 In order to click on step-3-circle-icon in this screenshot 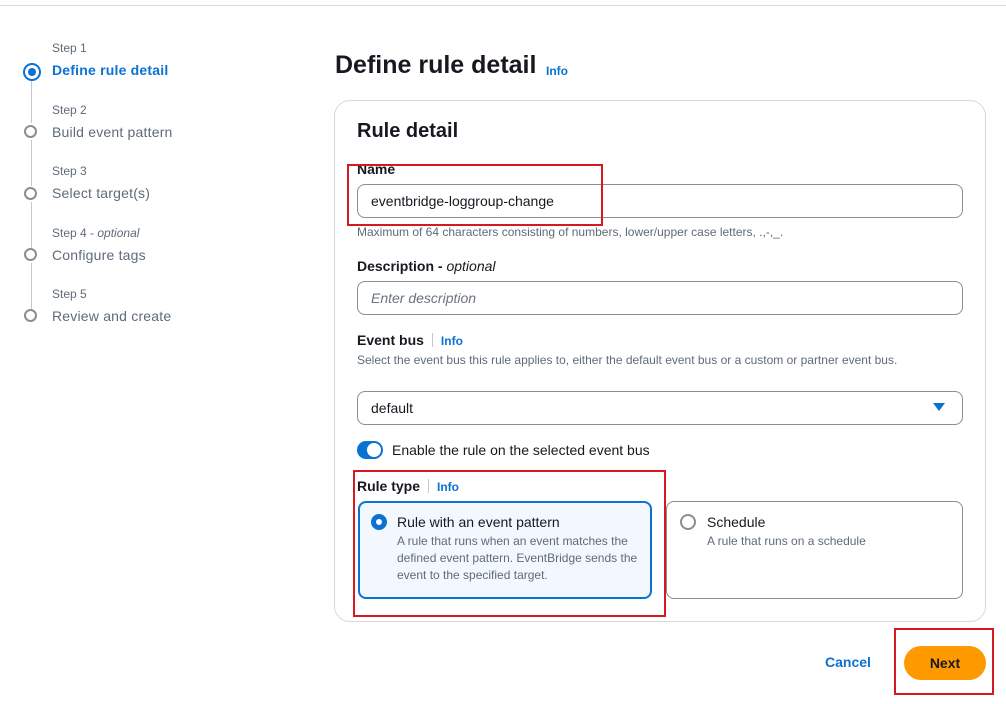, I will do `click(30, 193)`.